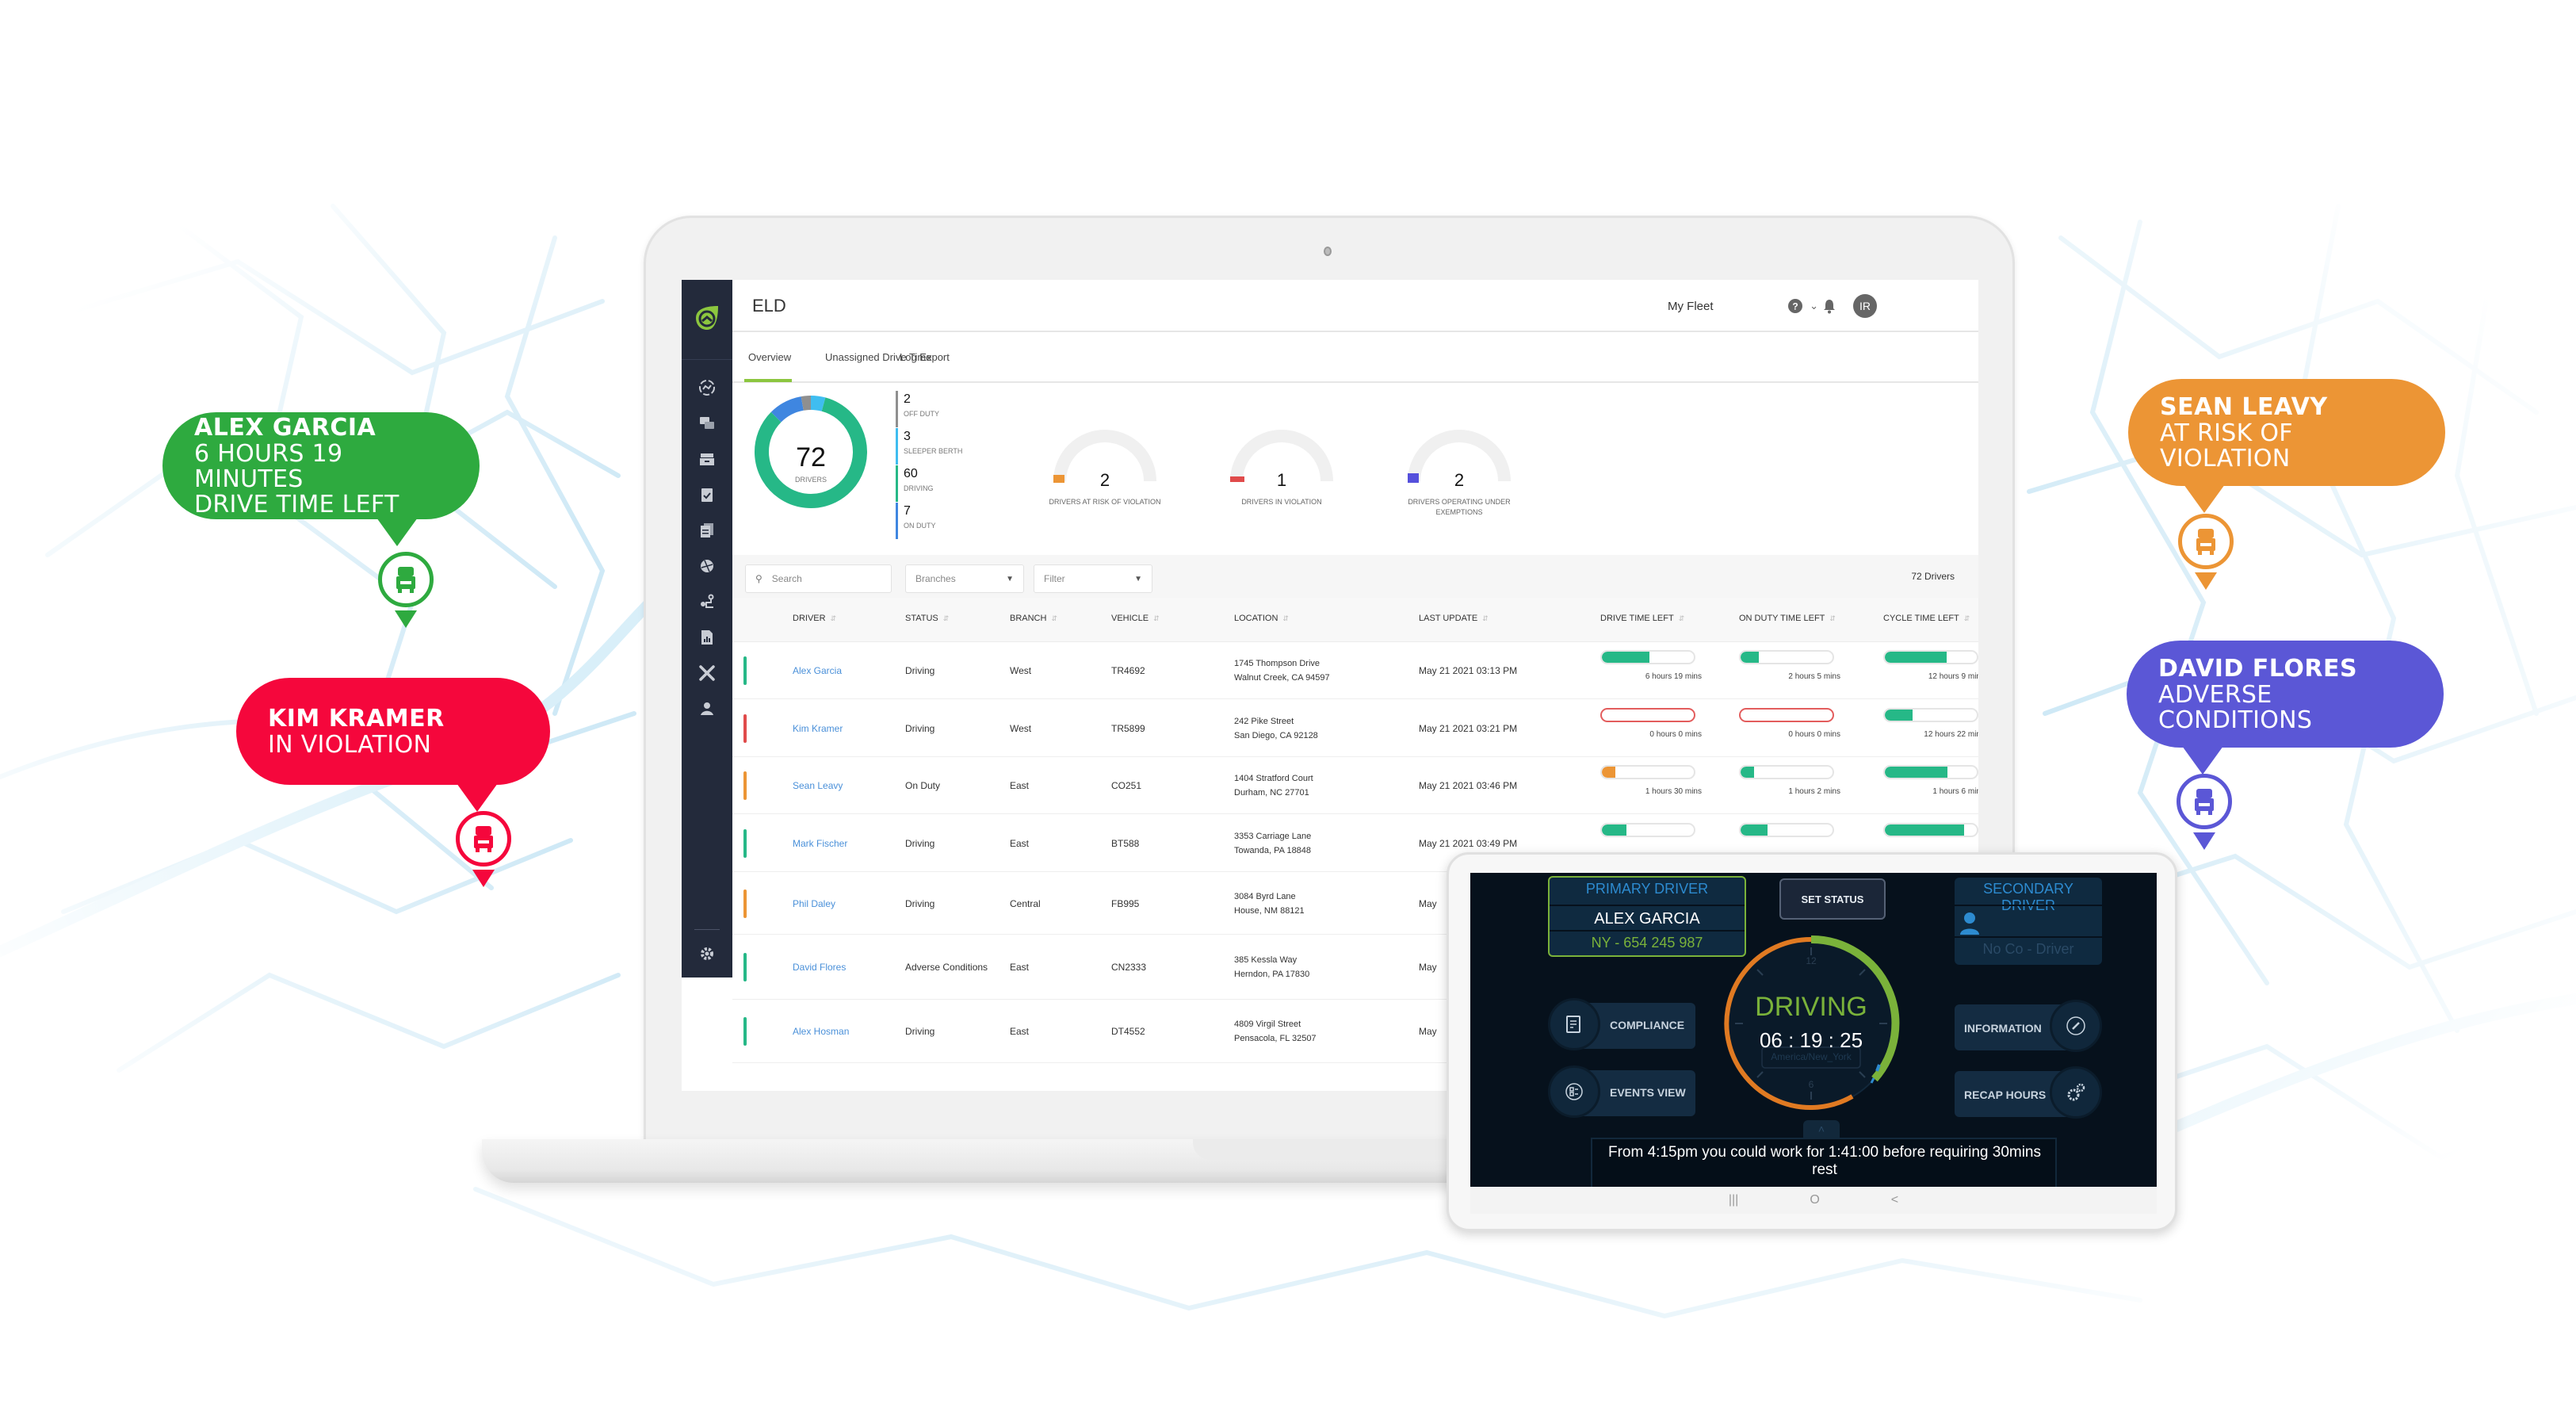 The image size is (2576, 1427). Describe the element at coordinates (1469, 785) in the screenshot. I see `last-update-cell: May 21 2021 03:46 PM` at that location.